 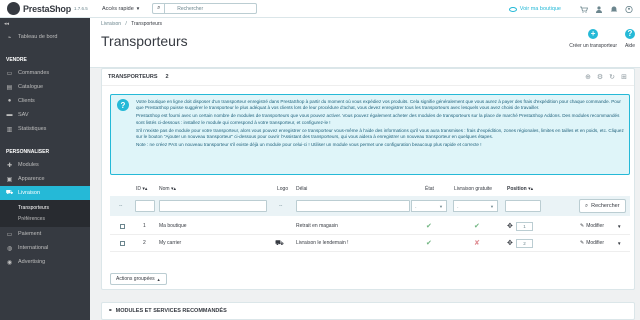 I want to click on sidebar-item-dashboard: ⌁ Tableau de bord, so click(x=45, y=37).